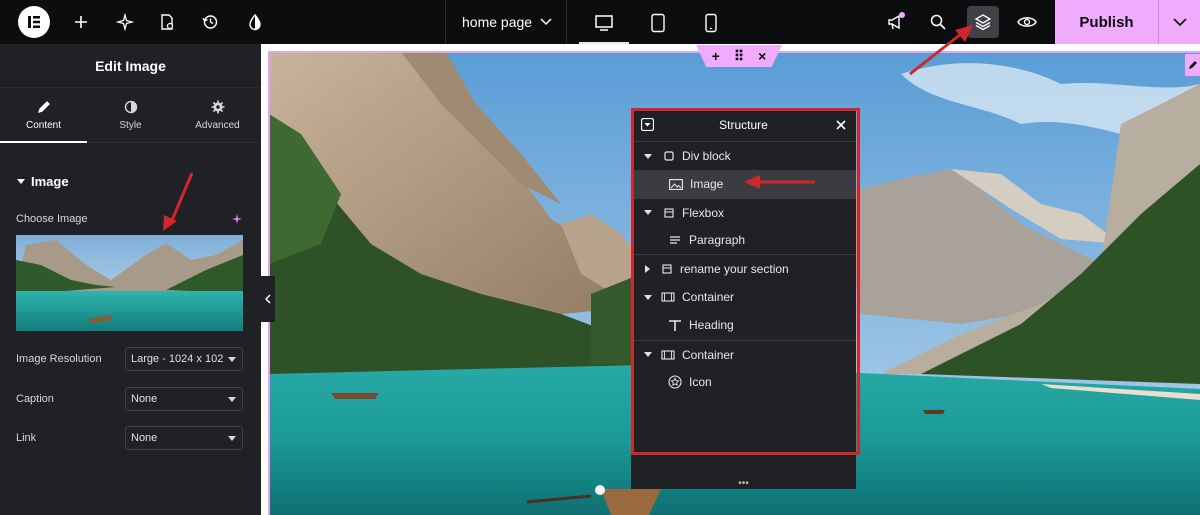 The image size is (1200, 515). What do you see at coordinates (130, 66) in the screenshot?
I see `panel-title: Edit Image` at bounding box center [130, 66].